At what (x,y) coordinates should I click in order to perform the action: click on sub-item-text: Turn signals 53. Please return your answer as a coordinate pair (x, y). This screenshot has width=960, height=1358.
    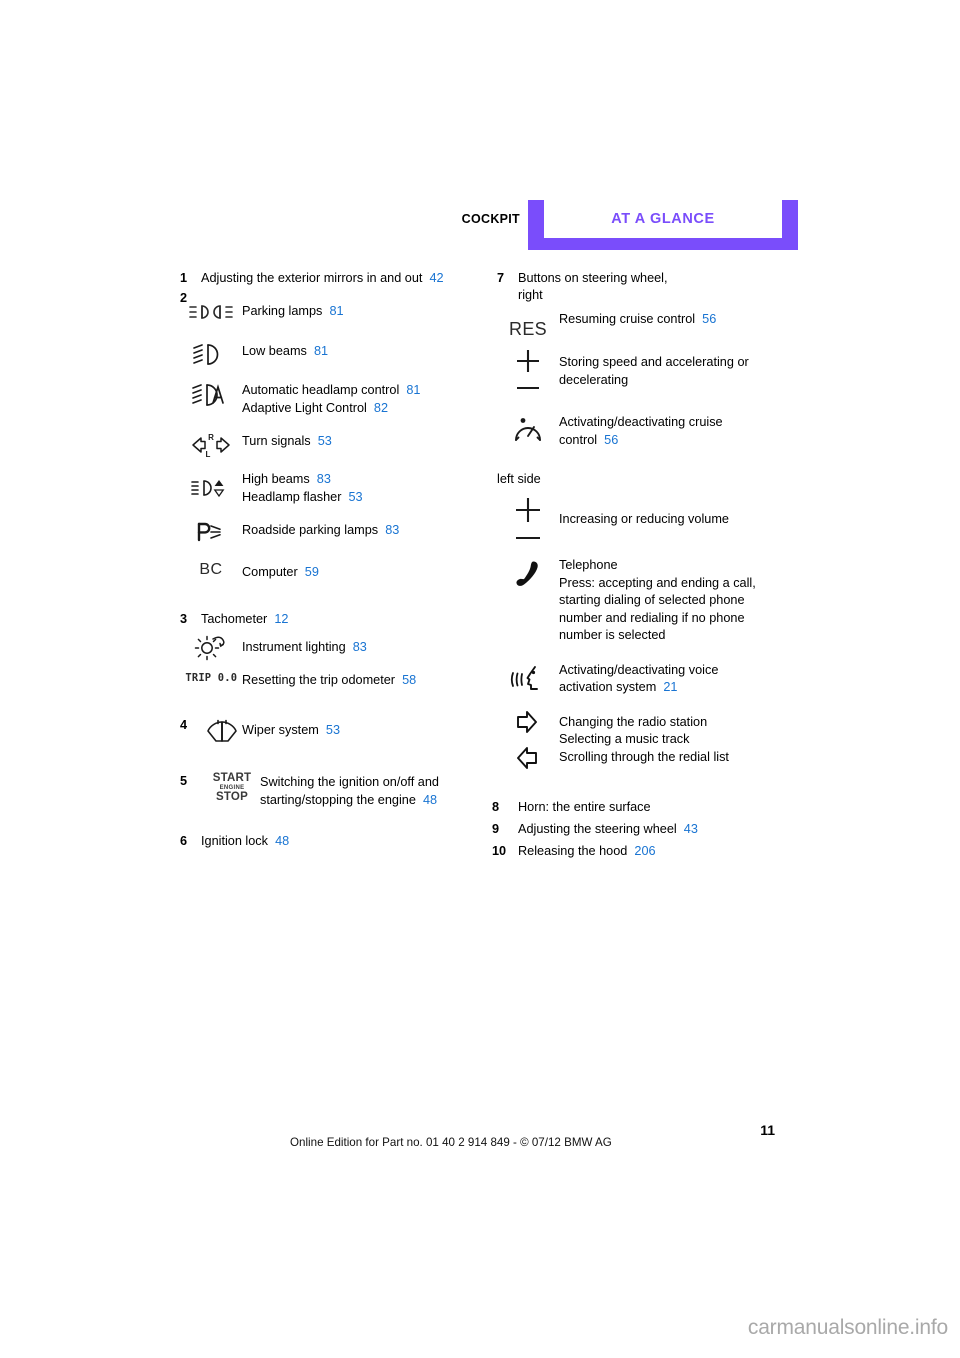
    Looking at the image, I should click on (287, 441).